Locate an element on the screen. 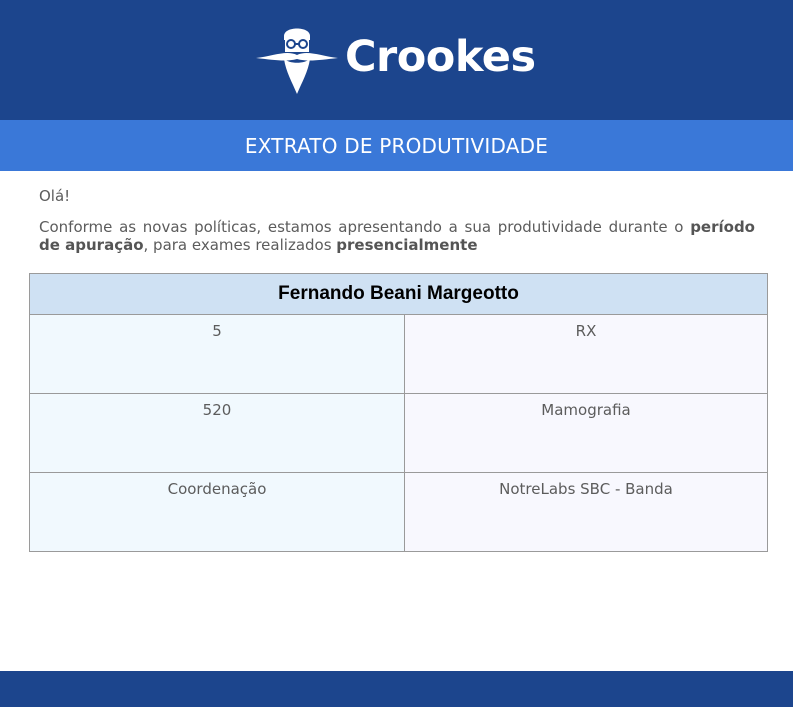 The width and height of the screenshot is (793, 707). footer-banner is located at coordinates (396, 689).